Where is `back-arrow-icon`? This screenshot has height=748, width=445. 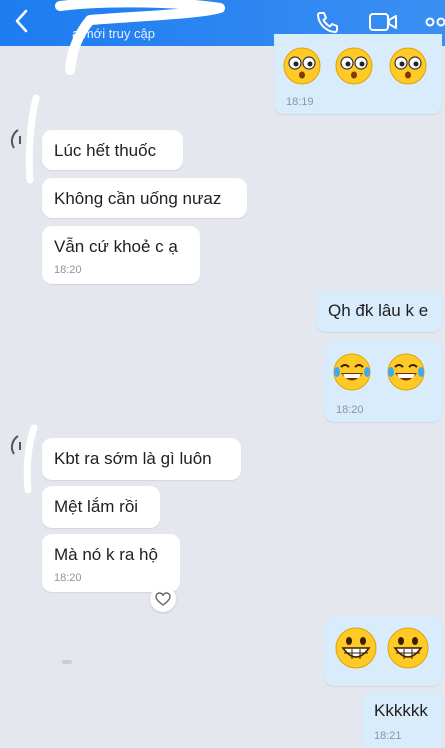
back-arrow-icon is located at coordinates (22, 21).